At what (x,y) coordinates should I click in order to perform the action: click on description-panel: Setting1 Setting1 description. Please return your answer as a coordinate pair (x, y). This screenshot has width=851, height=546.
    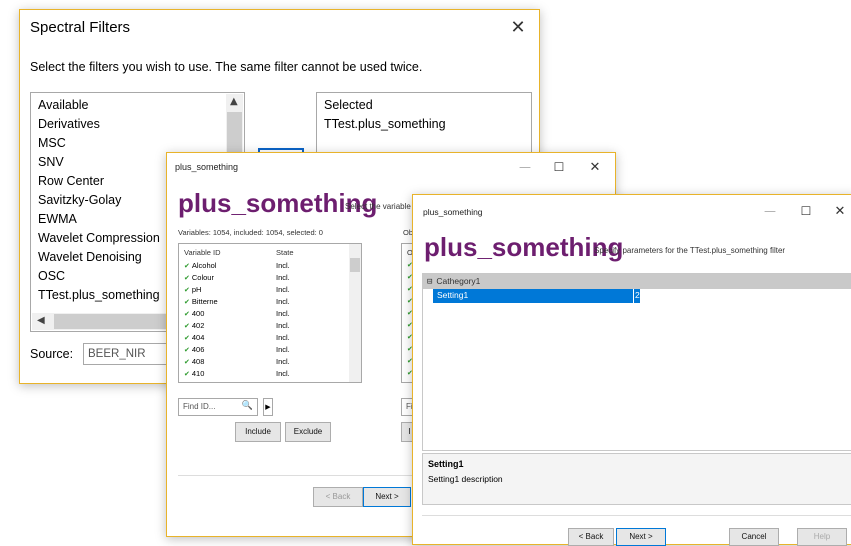
    Looking at the image, I should click on (636, 479).